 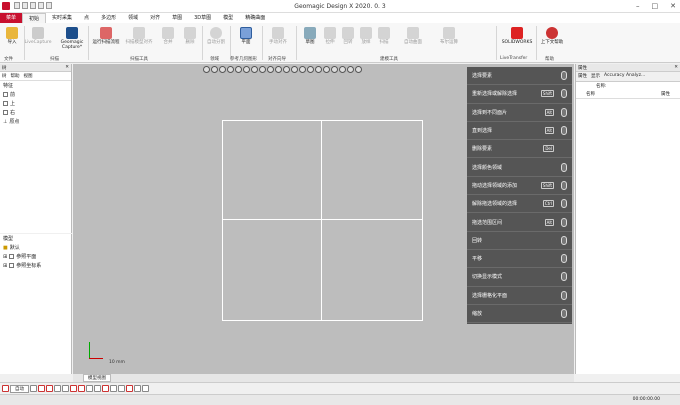 What do you see at coordinates (326, 69) in the screenshot?
I see `visibility-icon` at bounding box center [326, 69].